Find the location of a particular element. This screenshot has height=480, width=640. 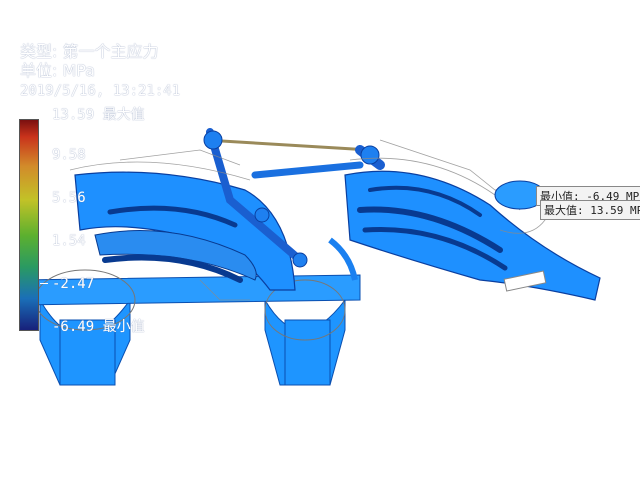

legend-max-label: 13.59 最大值 is located at coordinates (98, 115).